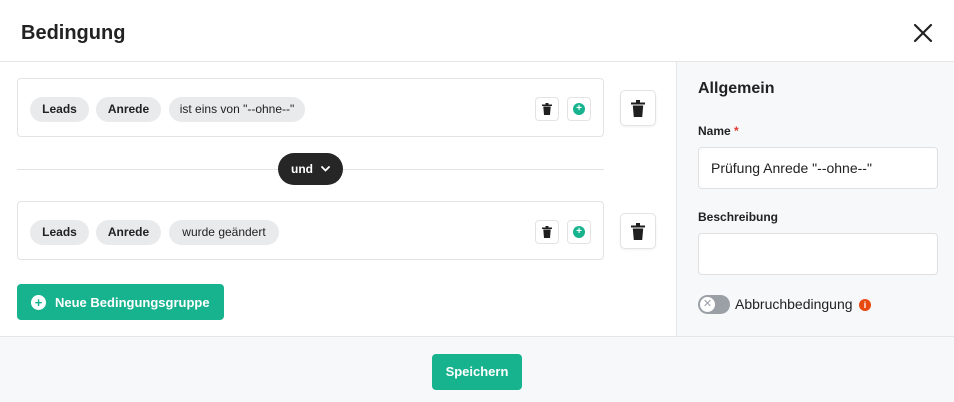 The image size is (954, 402). What do you see at coordinates (310, 107) in the screenshot?
I see `condition-row: Leads Anrede ist eins von "--ohne--" +` at bounding box center [310, 107].